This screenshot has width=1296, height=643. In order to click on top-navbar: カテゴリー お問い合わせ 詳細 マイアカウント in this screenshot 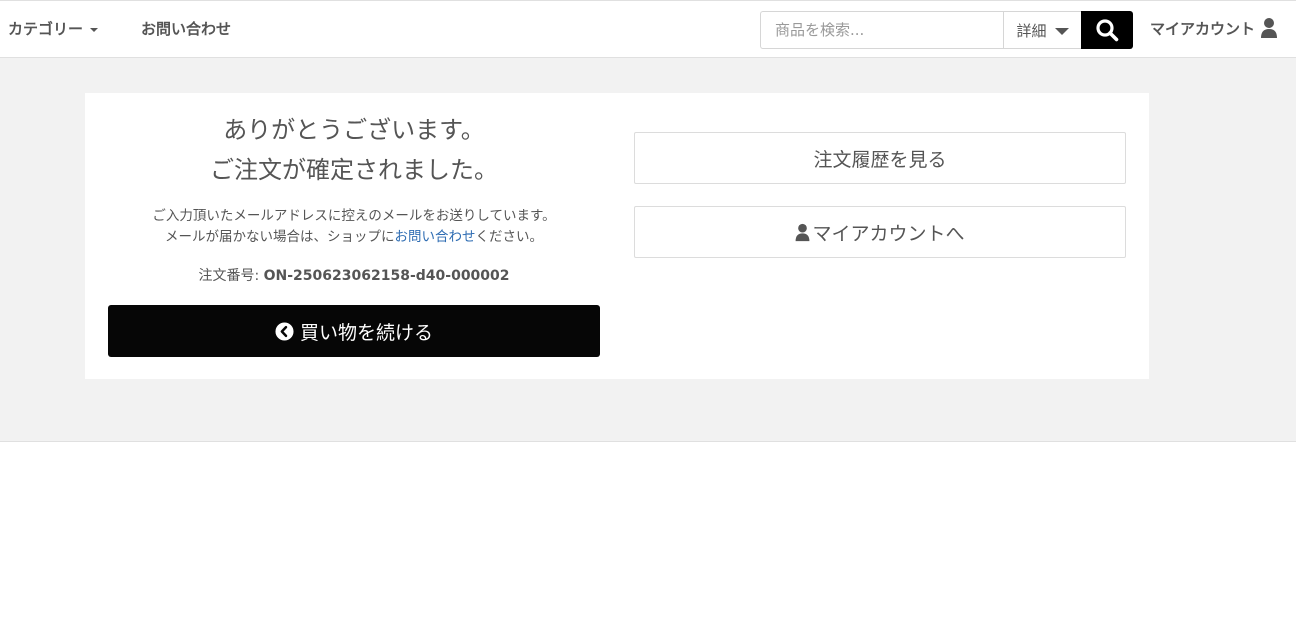, I will do `click(648, 29)`.